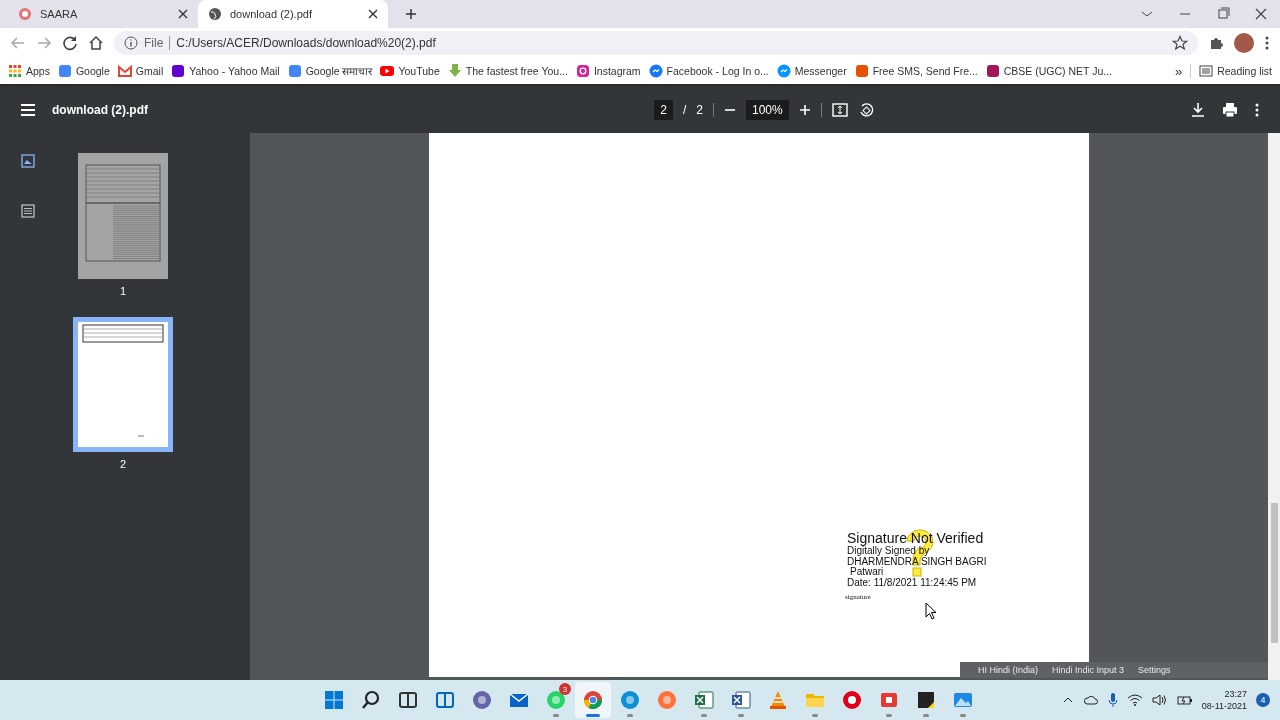  What do you see at coordinates (852, 700) in the screenshot?
I see `o-ring-icon` at bounding box center [852, 700].